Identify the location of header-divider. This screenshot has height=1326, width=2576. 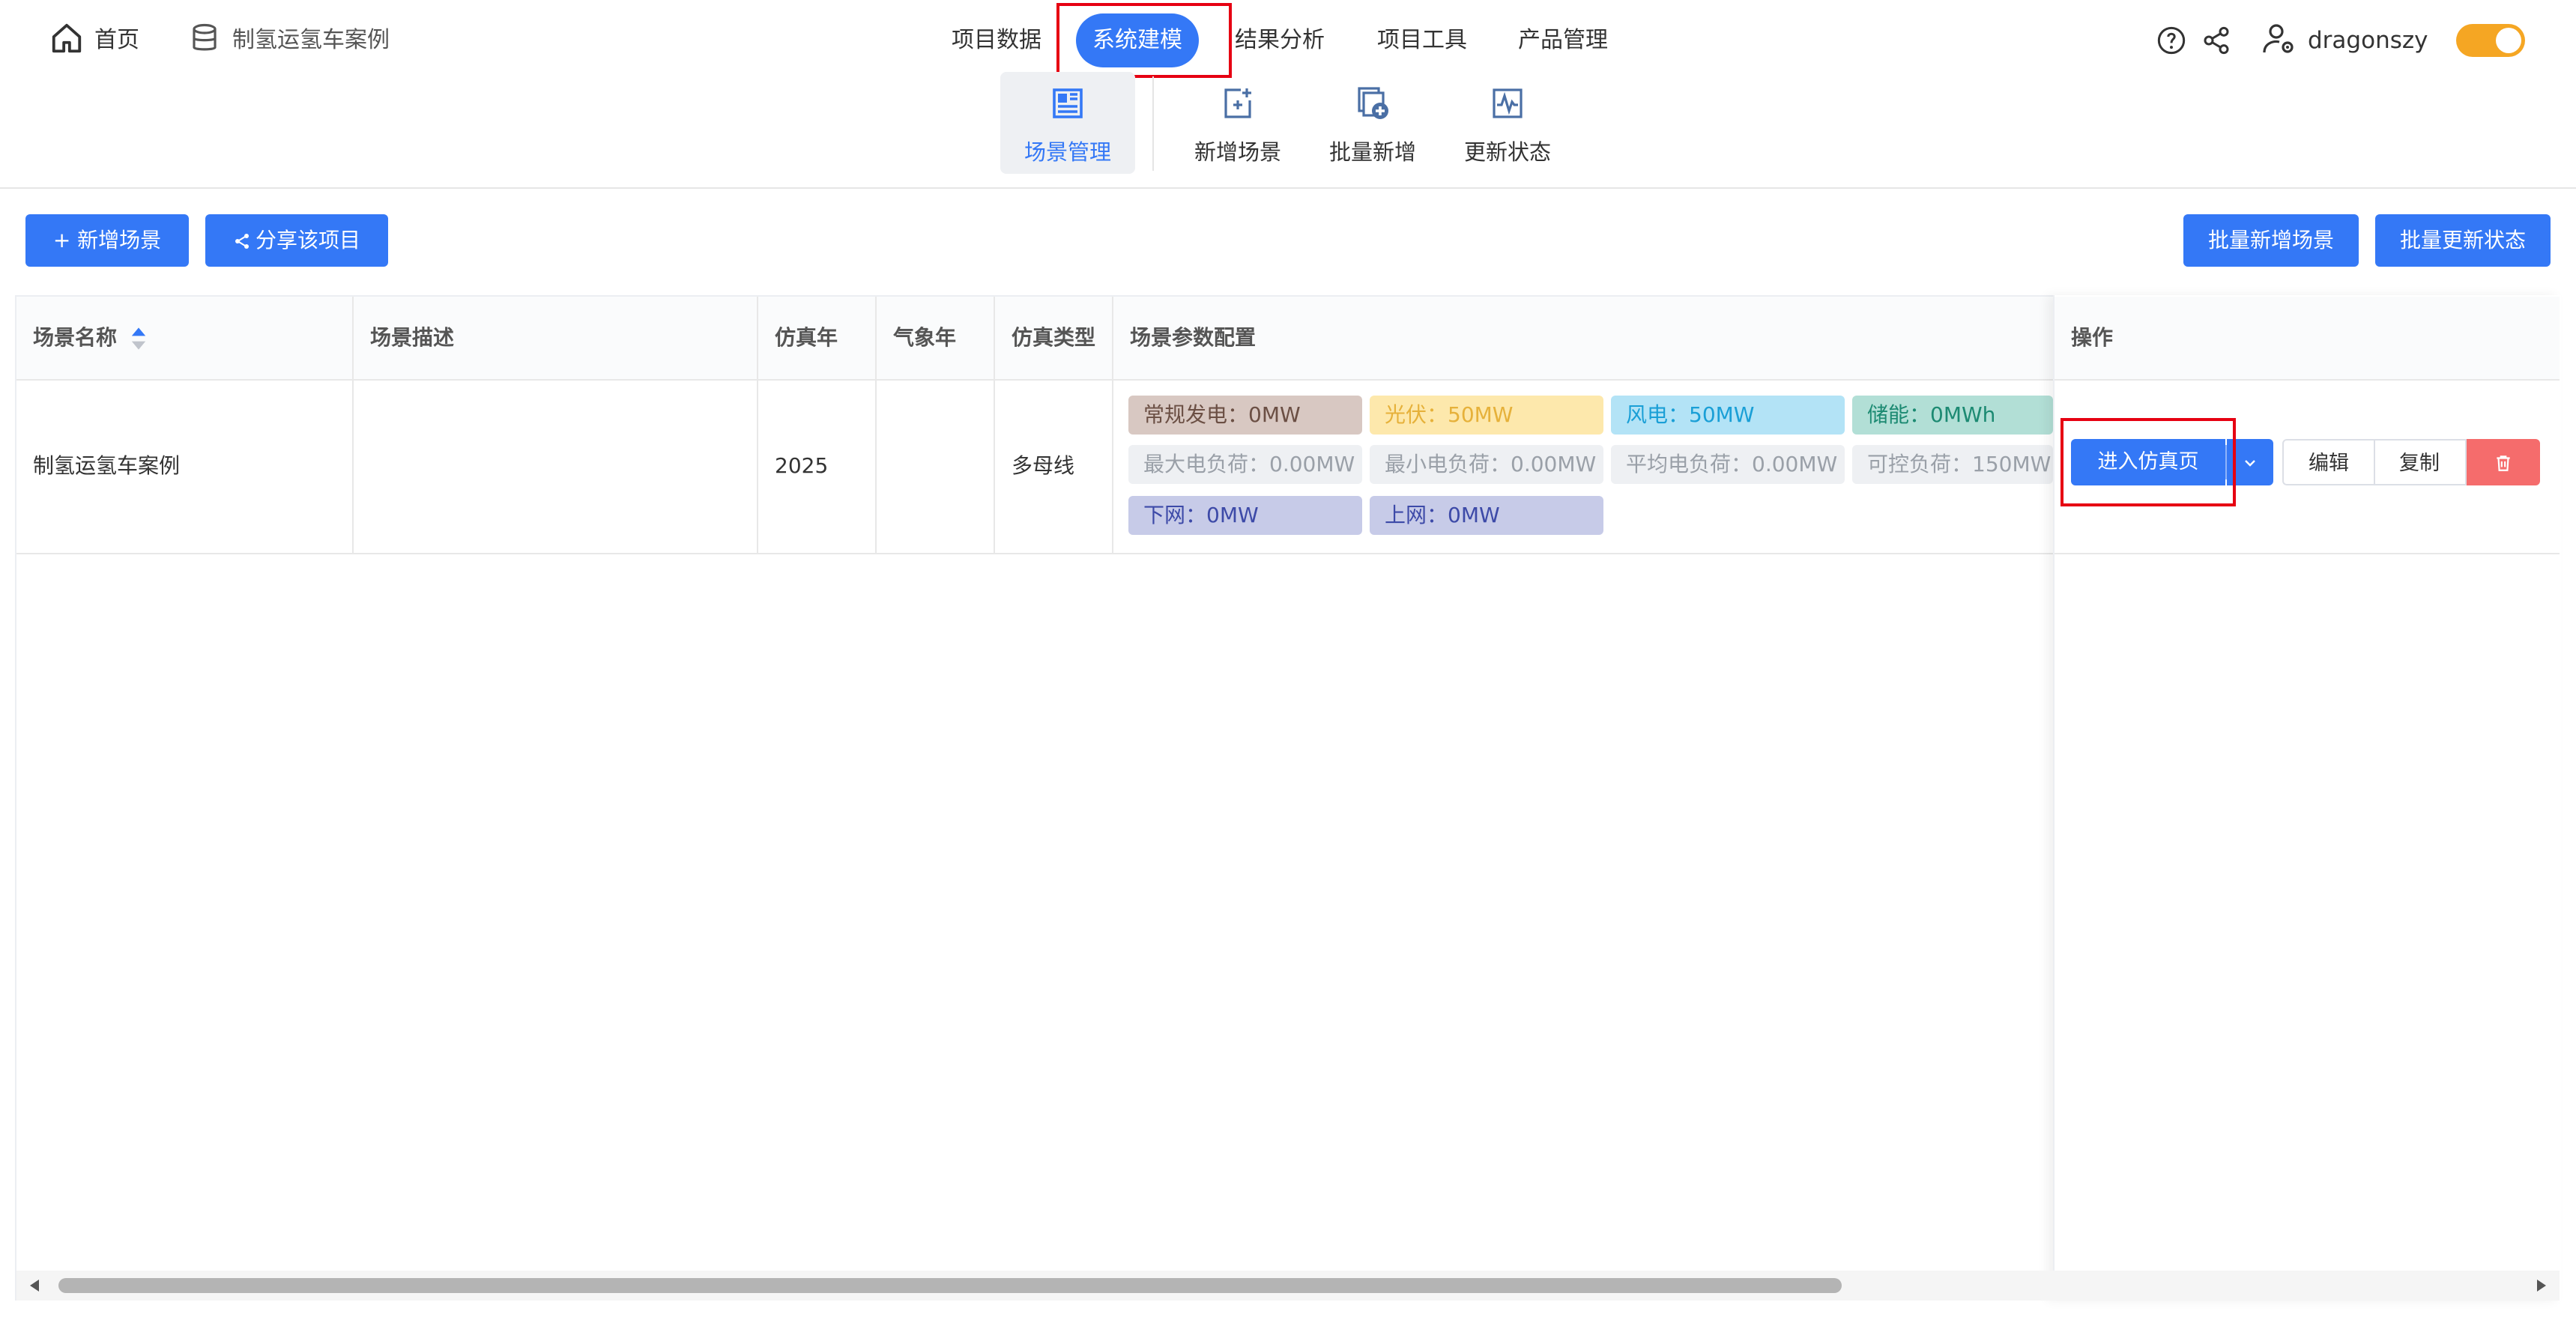
(1288, 188).